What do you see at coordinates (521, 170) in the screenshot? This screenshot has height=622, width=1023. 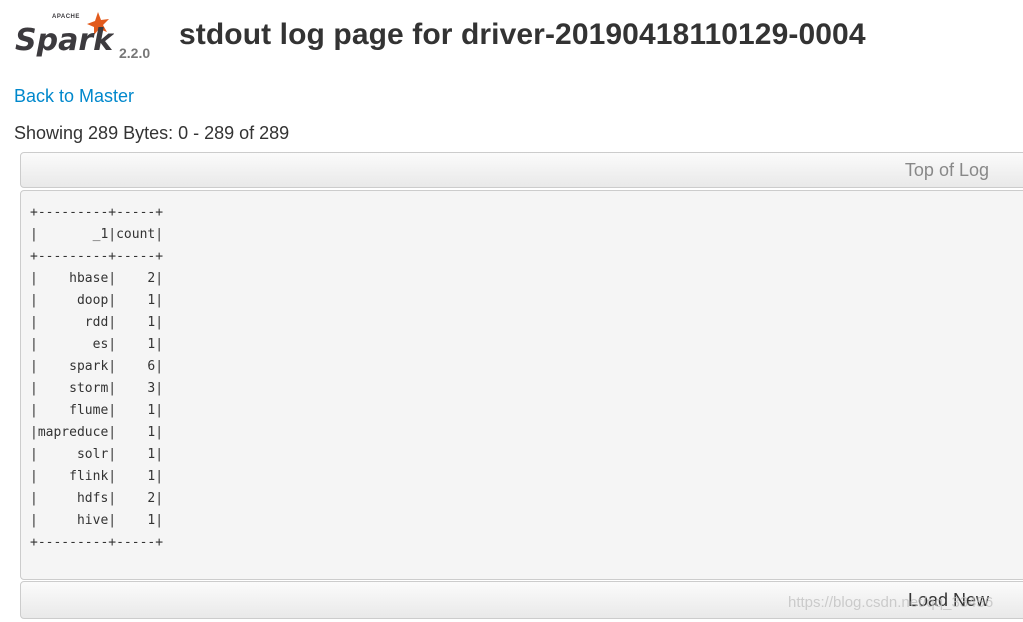 I see `top-of-log-button: Top of Log` at bounding box center [521, 170].